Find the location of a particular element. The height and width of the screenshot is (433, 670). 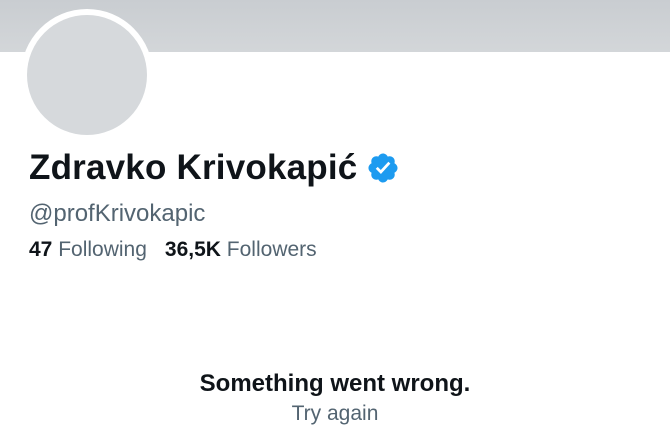

verified-badge-icon is located at coordinates (383, 168).